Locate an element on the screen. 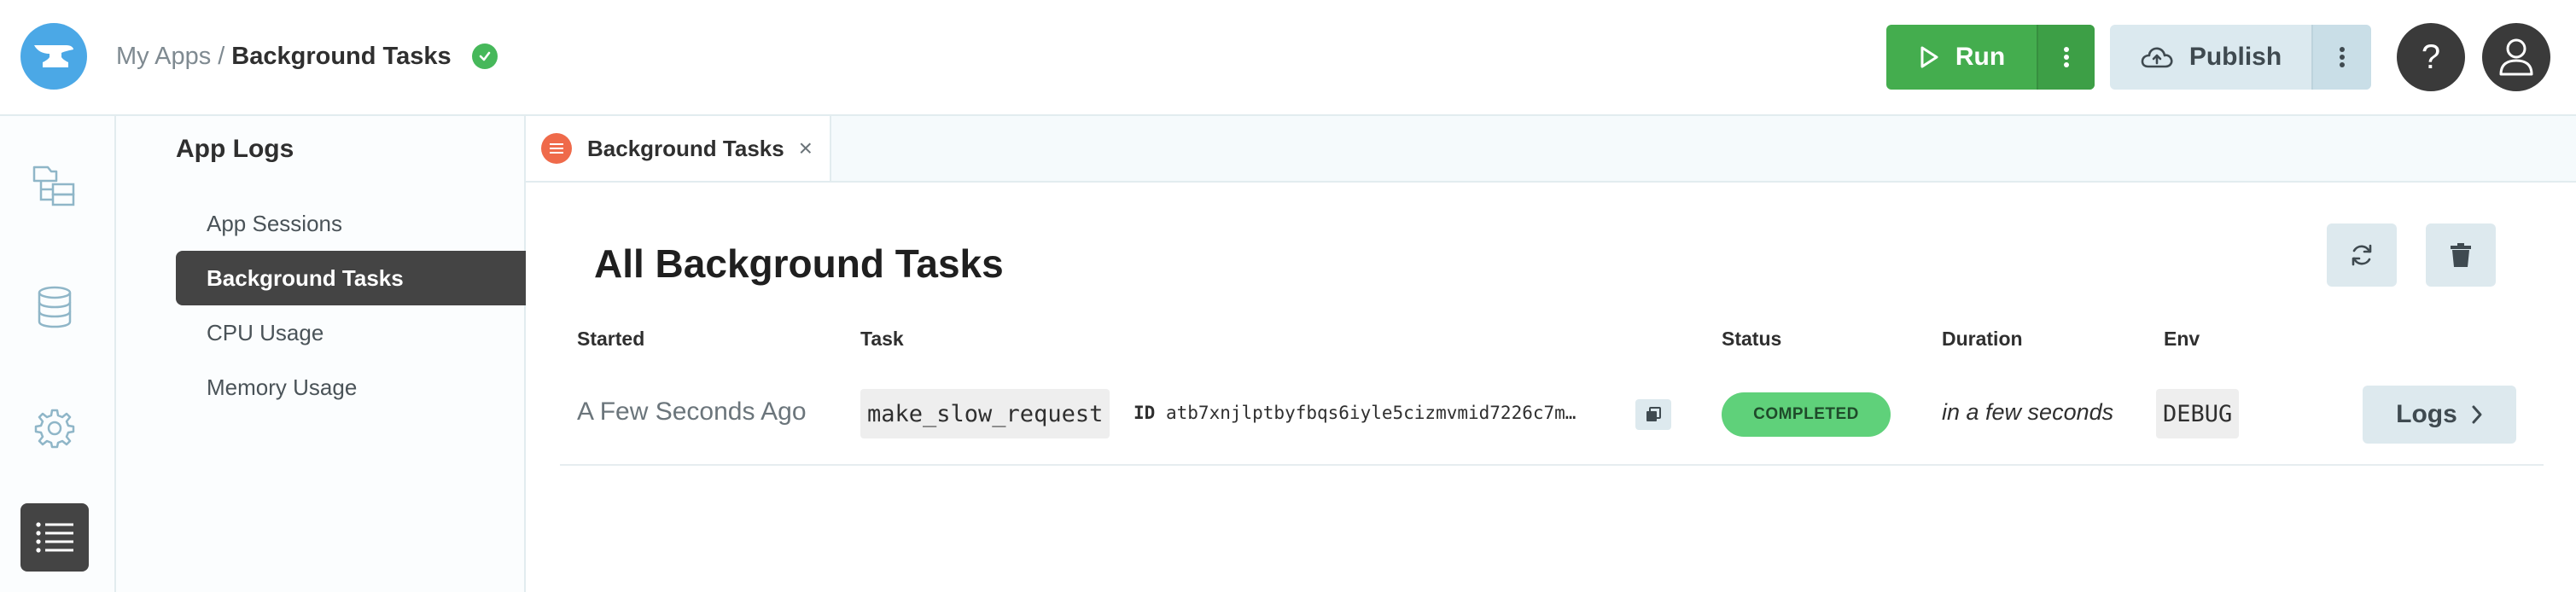  status-badge: COMPLETED is located at coordinates (1806, 414).